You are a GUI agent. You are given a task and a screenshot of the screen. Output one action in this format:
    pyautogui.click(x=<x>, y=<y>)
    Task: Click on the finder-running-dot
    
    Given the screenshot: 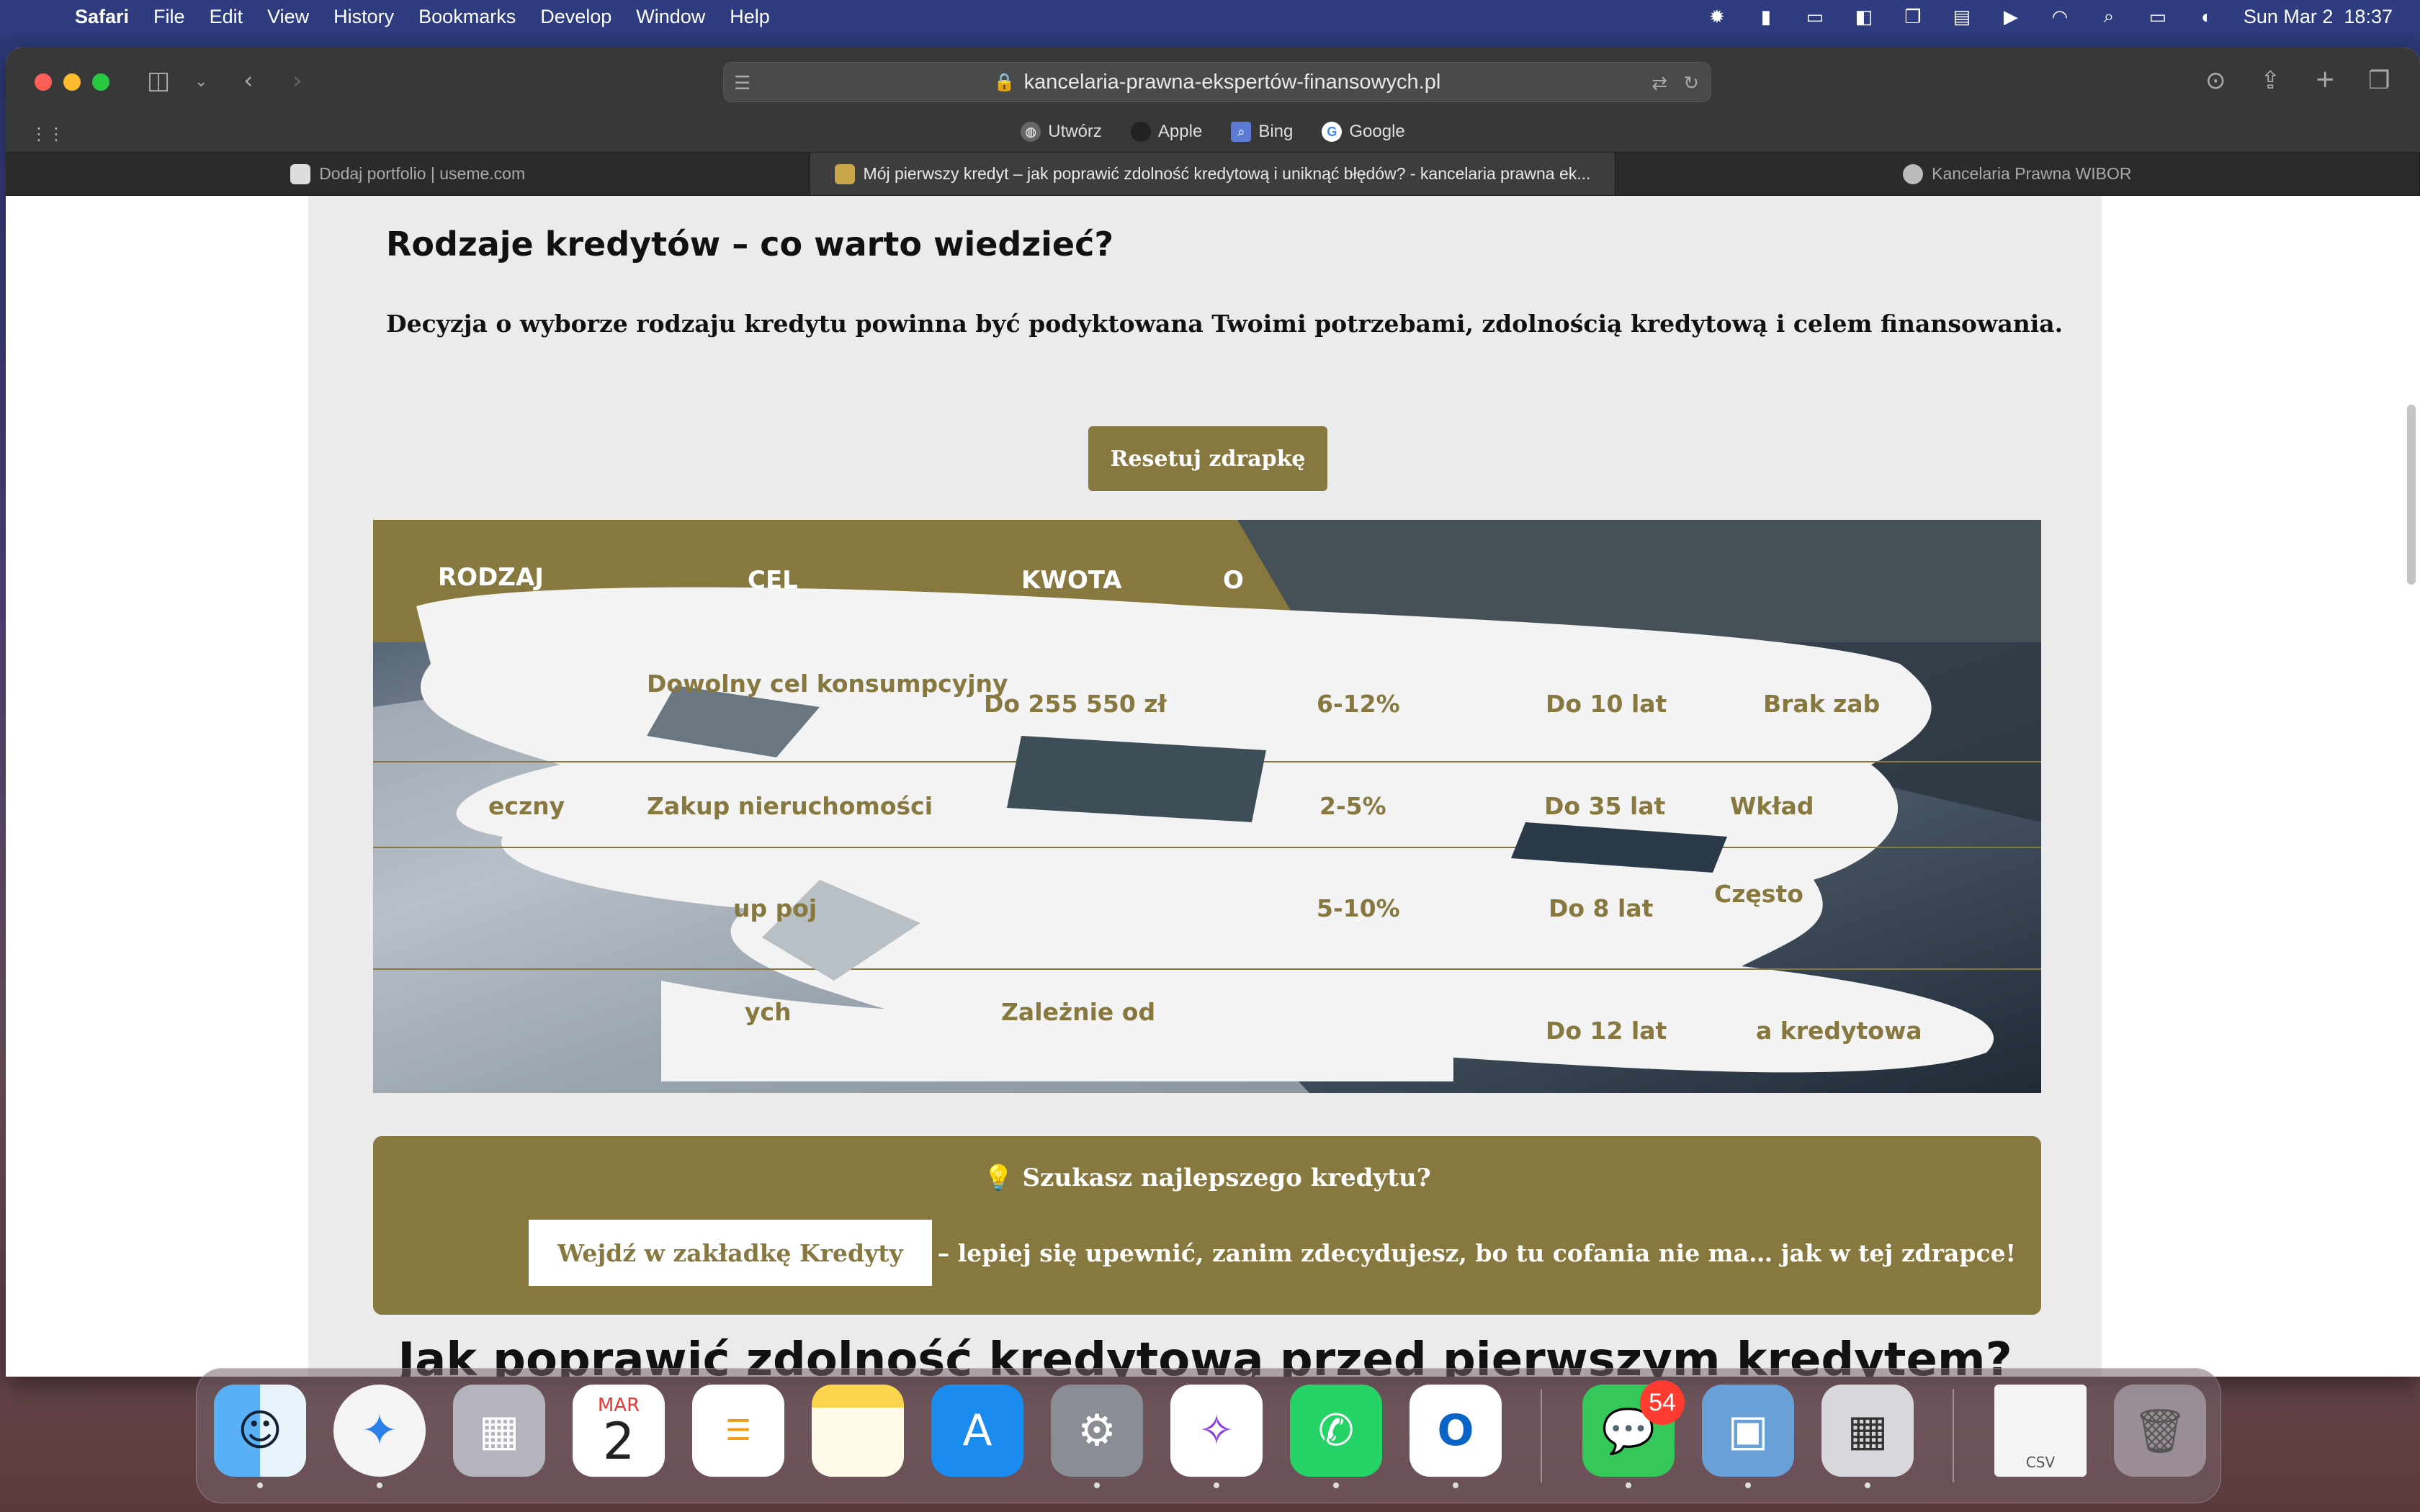 What is the action you would take?
    pyautogui.click(x=260, y=1485)
    